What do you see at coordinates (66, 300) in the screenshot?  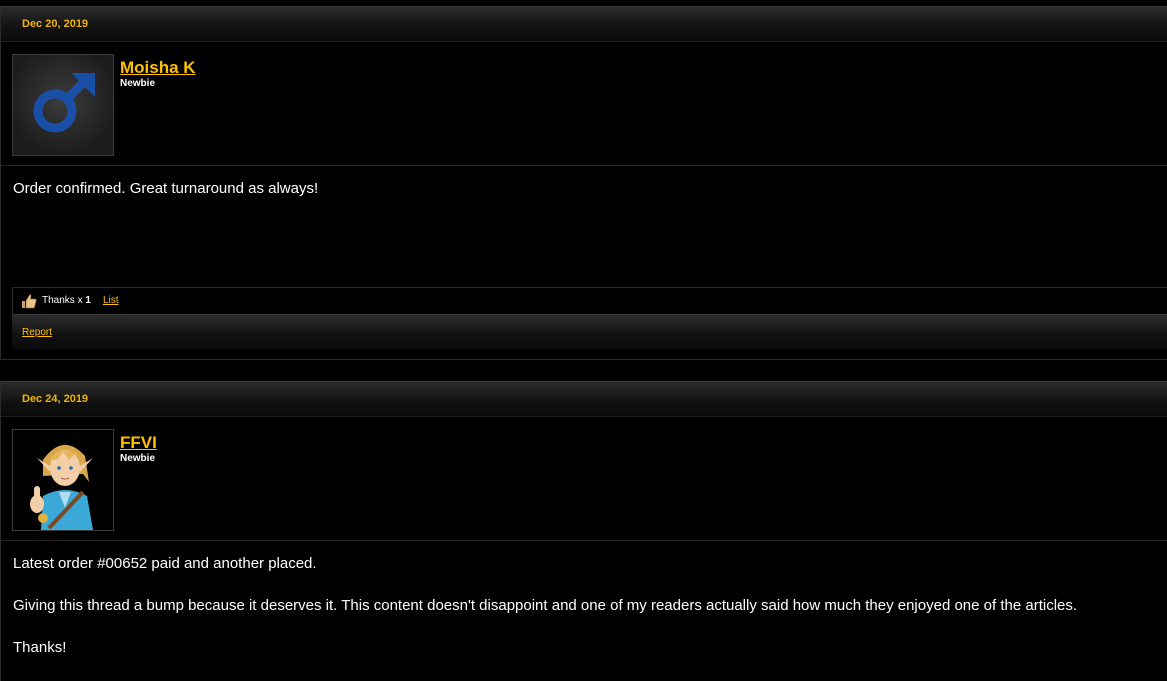 I see `likes-summary: Thanks x 1` at bounding box center [66, 300].